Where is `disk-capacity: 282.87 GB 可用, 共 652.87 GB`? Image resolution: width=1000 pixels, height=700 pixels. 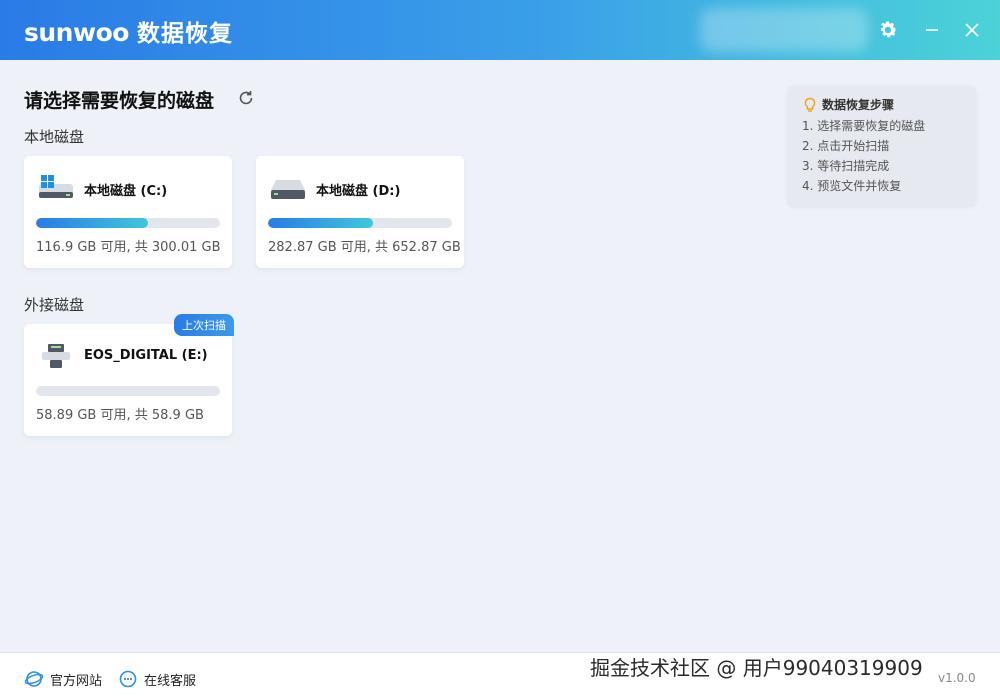 disk-capacity: 282.87 GB 可用, 共 652.87 GB is located at coordinates (364, 247).